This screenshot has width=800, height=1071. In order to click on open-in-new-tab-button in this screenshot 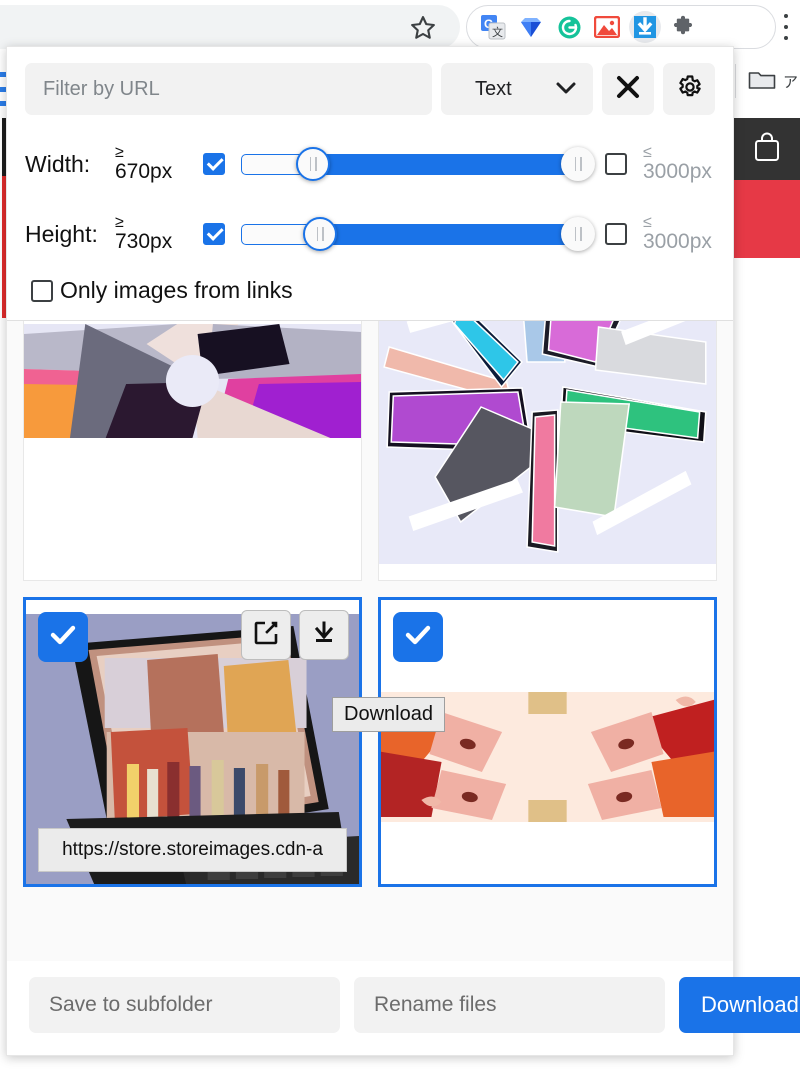, I will do `click(266, 635)`.